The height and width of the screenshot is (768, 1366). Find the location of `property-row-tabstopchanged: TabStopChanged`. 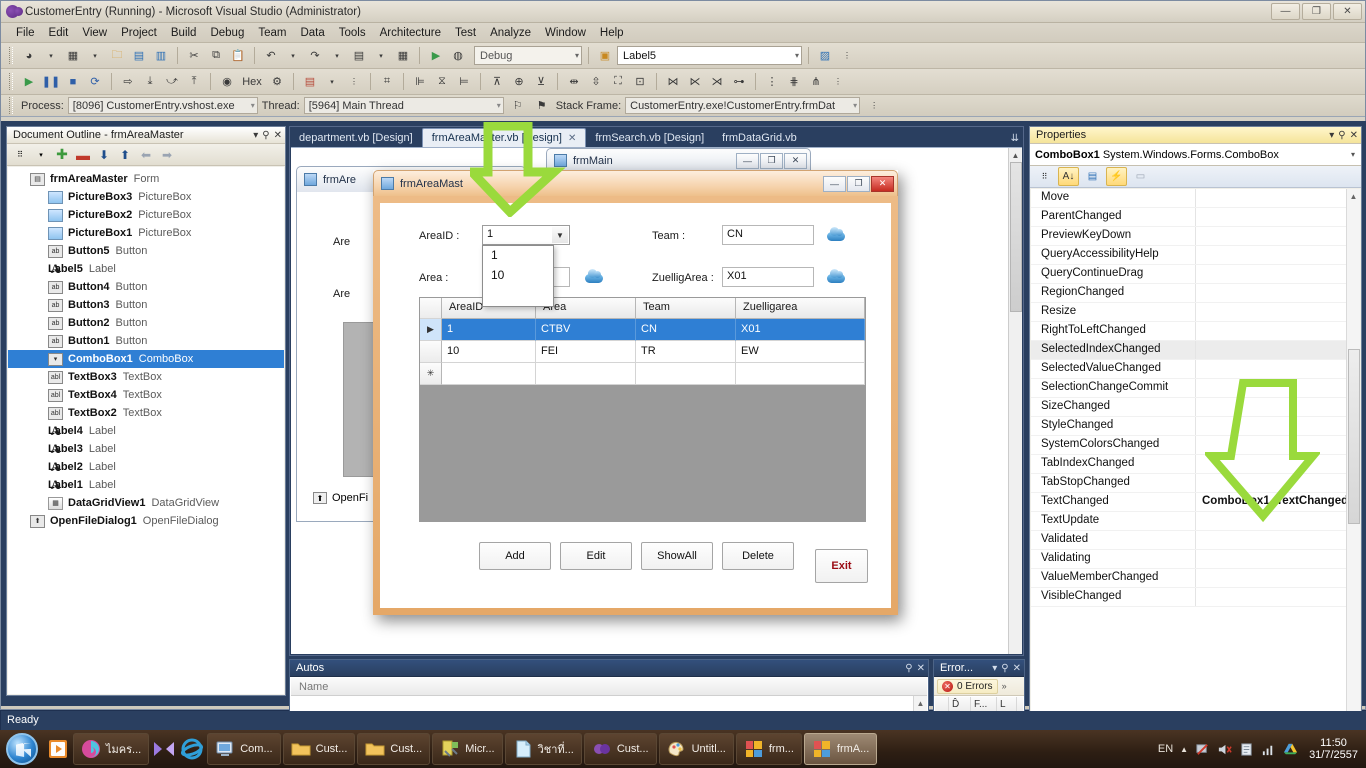

property-row-tabstopchanged: TabStopChanged is located at coordinates (1195, 483).